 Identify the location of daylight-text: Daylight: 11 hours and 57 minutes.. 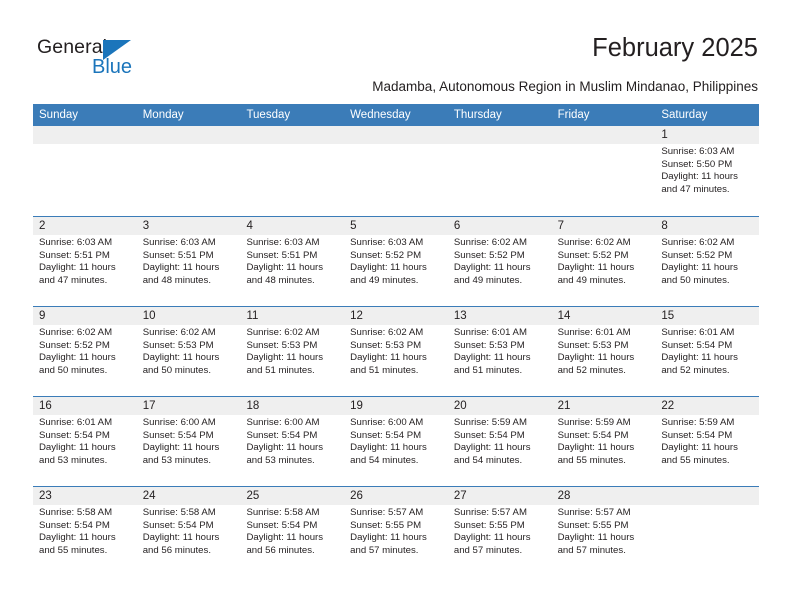
(492, 544).